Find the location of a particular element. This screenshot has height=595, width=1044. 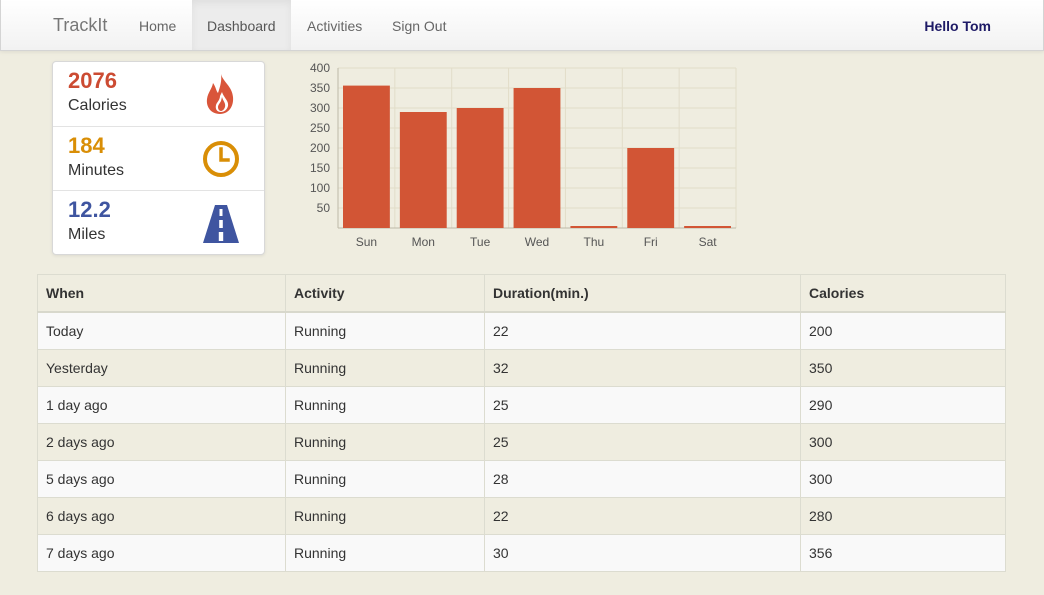

stat-label: Calories is located at coordinates (97, 105).